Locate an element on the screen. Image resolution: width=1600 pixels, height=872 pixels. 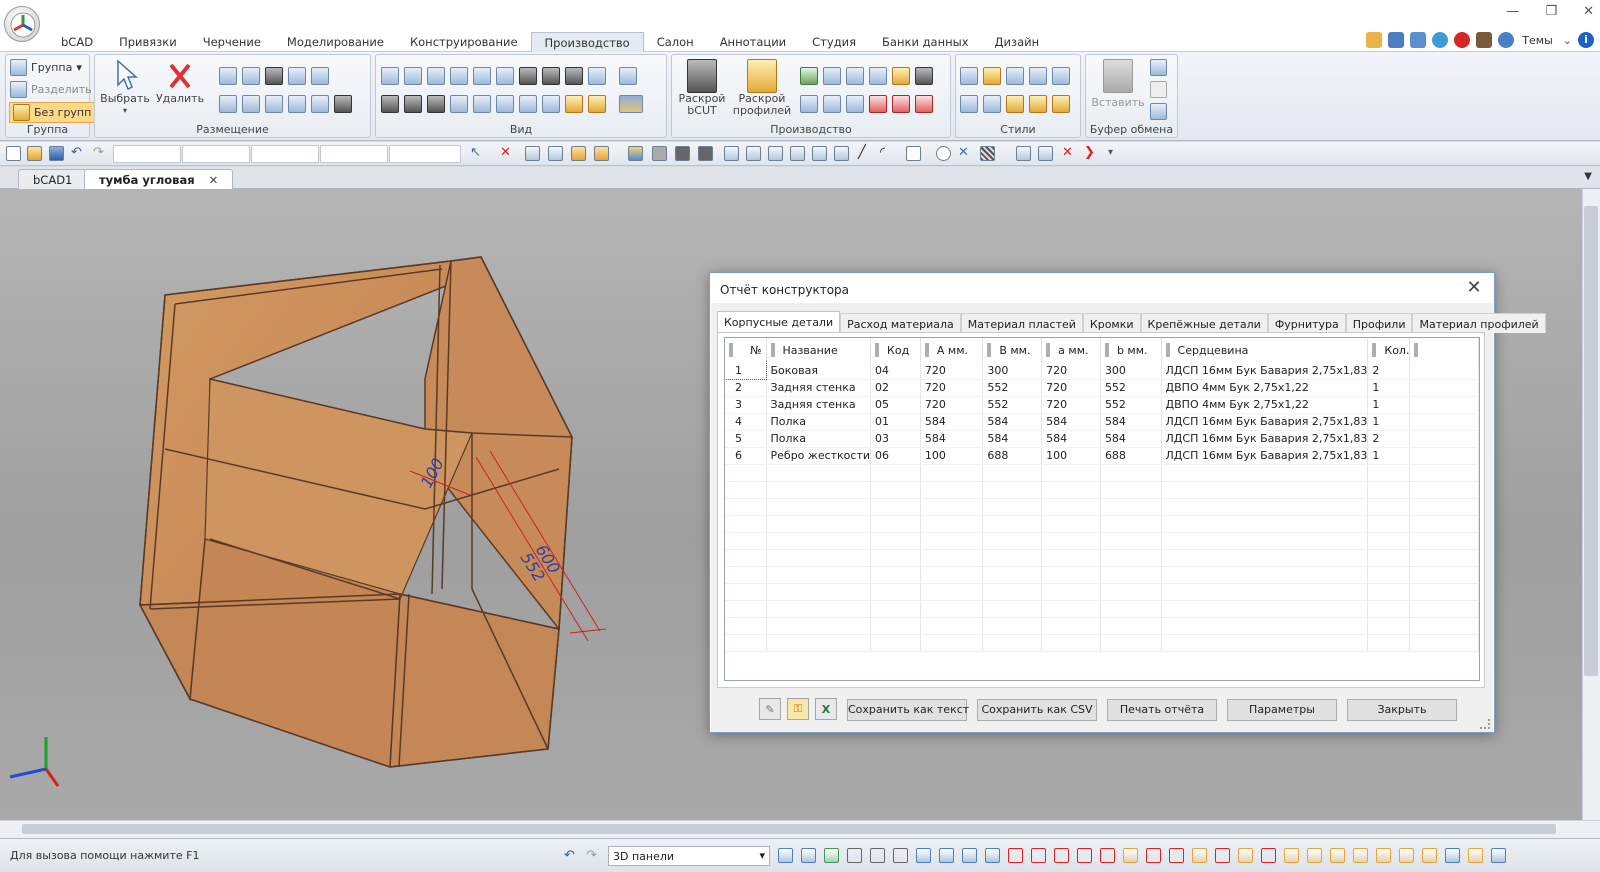
extend-icon: ❯ is located at coordinates (1091, 153).